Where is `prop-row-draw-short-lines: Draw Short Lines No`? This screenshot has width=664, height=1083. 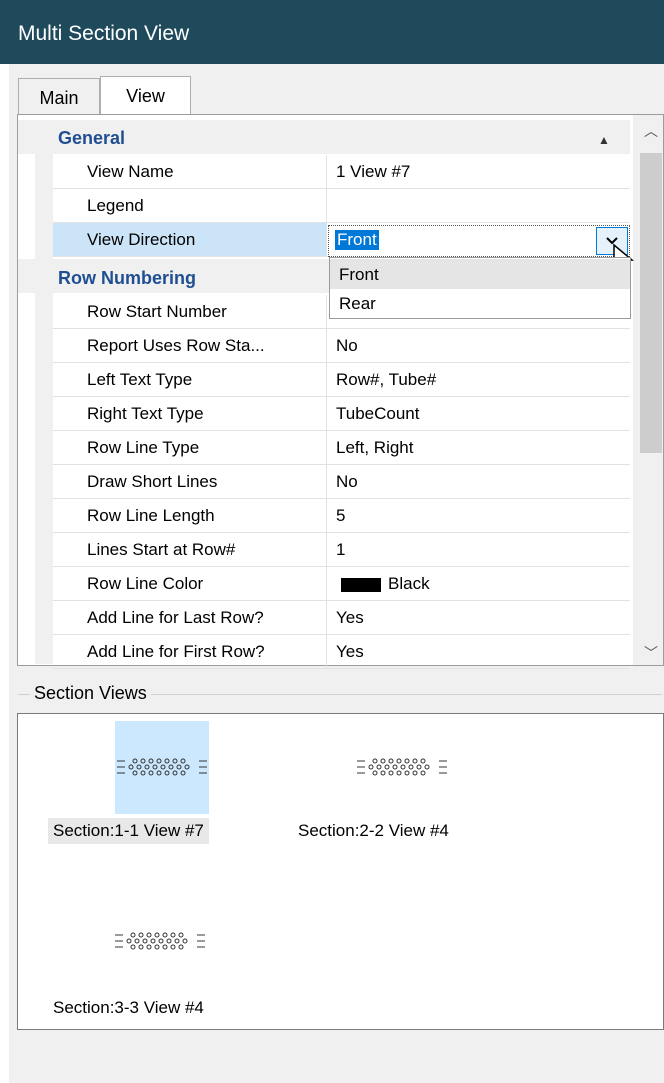 prop-row-draw-short-lines: Draw Short Lines No is located at coordinates (341, 482).